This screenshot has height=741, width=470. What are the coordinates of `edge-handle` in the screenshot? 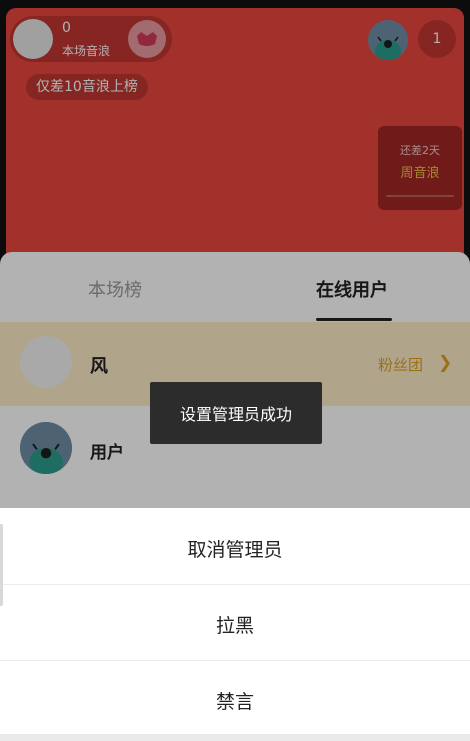 It's located at (1, 565).